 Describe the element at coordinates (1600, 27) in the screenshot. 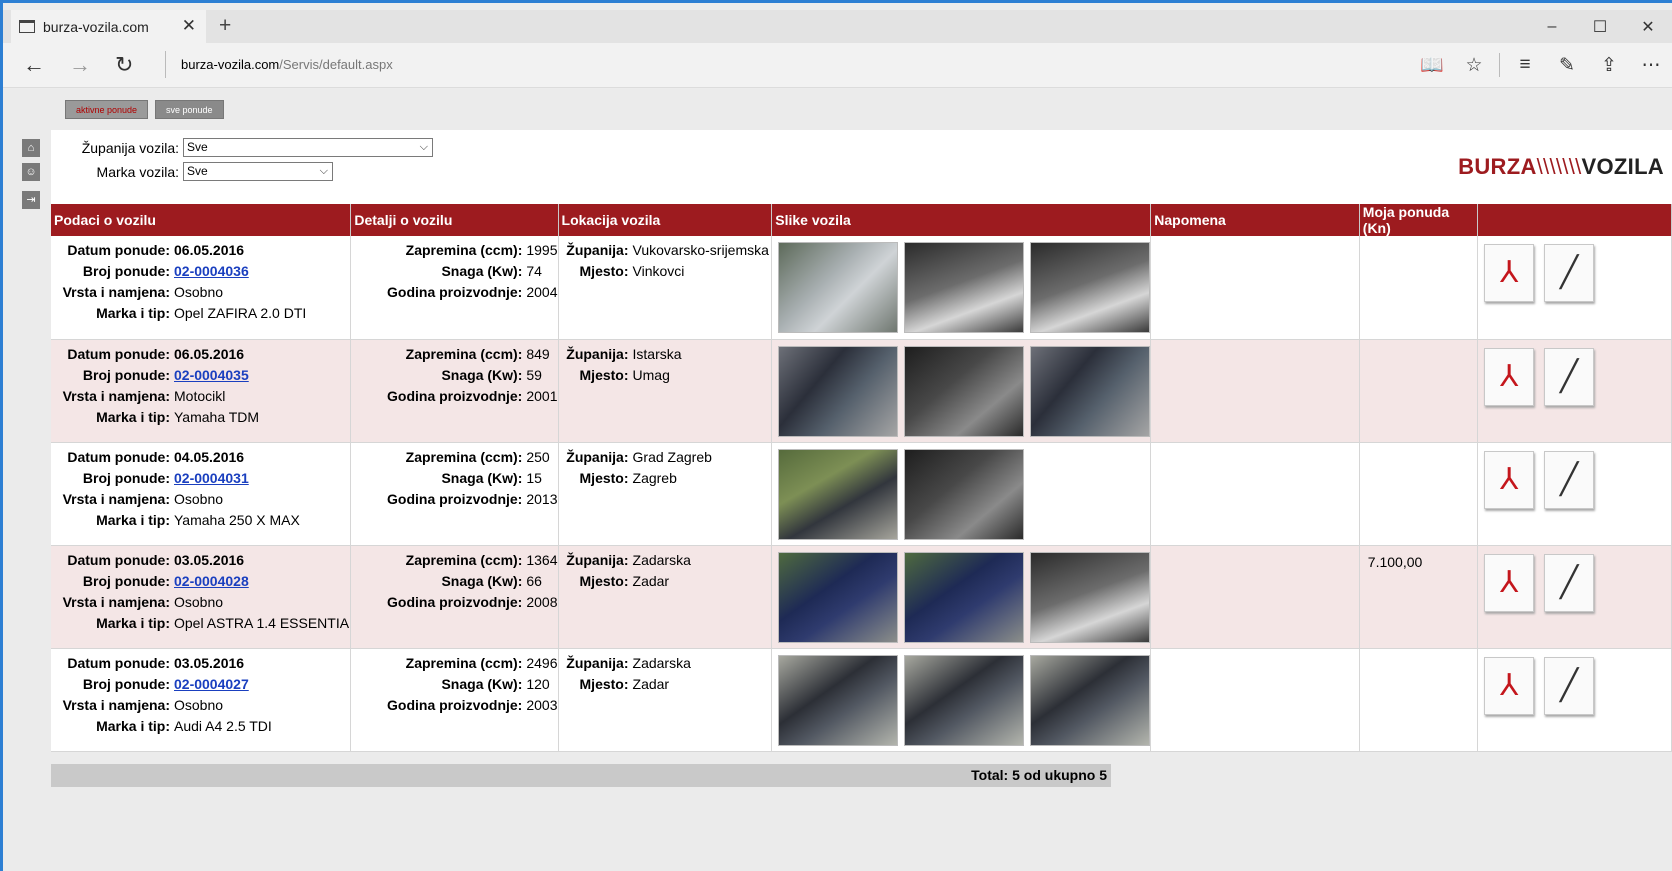

I see `maximize-button: ☐` at that location.